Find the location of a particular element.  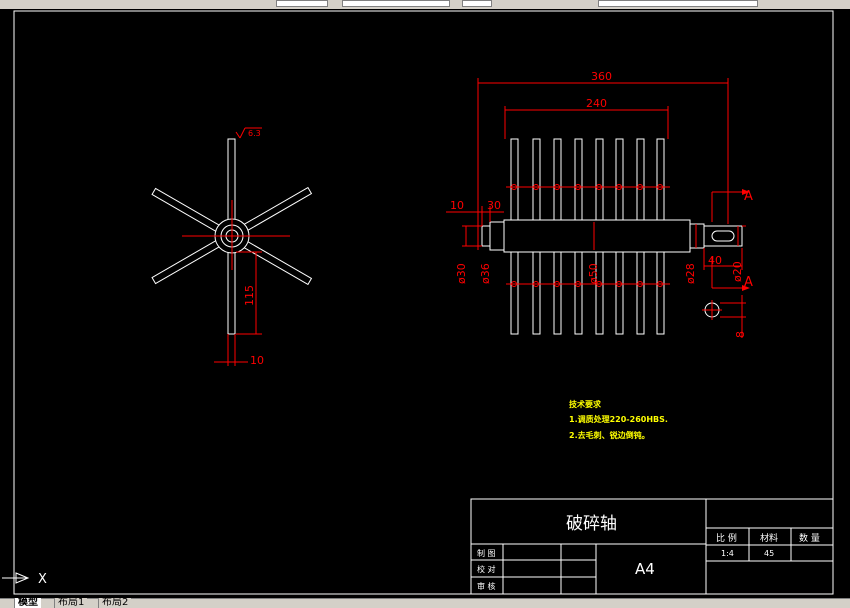

toolbar-strip is located at coordinates (425, 4).